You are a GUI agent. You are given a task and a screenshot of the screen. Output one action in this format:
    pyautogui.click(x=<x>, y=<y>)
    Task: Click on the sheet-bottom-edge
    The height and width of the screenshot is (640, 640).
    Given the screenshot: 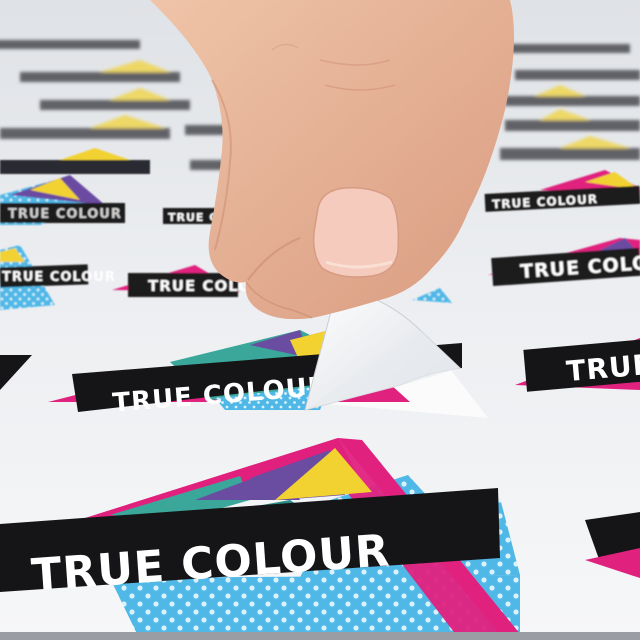 What is the action you would take?
    pyautogui.click(x=320, y=636)
    